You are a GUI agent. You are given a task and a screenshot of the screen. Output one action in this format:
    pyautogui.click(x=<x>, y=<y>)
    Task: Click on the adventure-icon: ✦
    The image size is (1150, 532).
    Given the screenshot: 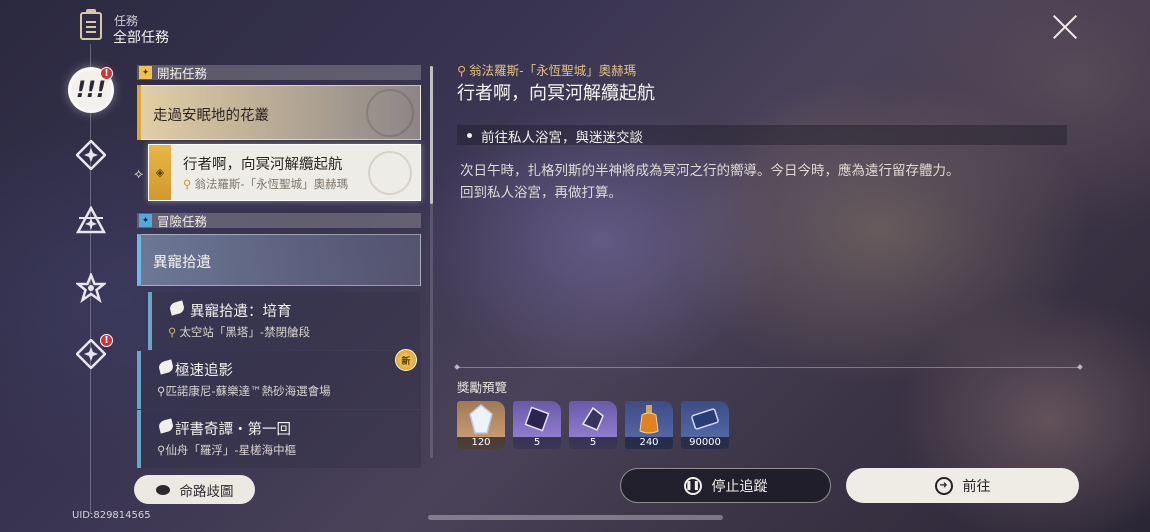 What is the action you would take?
    pyautogui.click(x=145, y=220)
    